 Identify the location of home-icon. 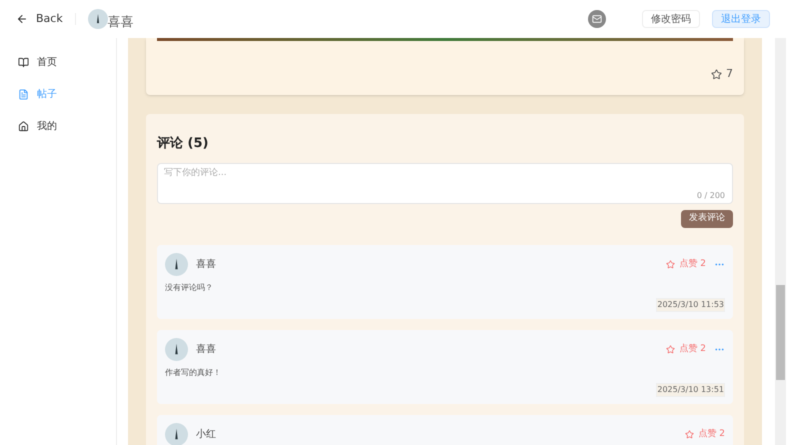
(23, 126).